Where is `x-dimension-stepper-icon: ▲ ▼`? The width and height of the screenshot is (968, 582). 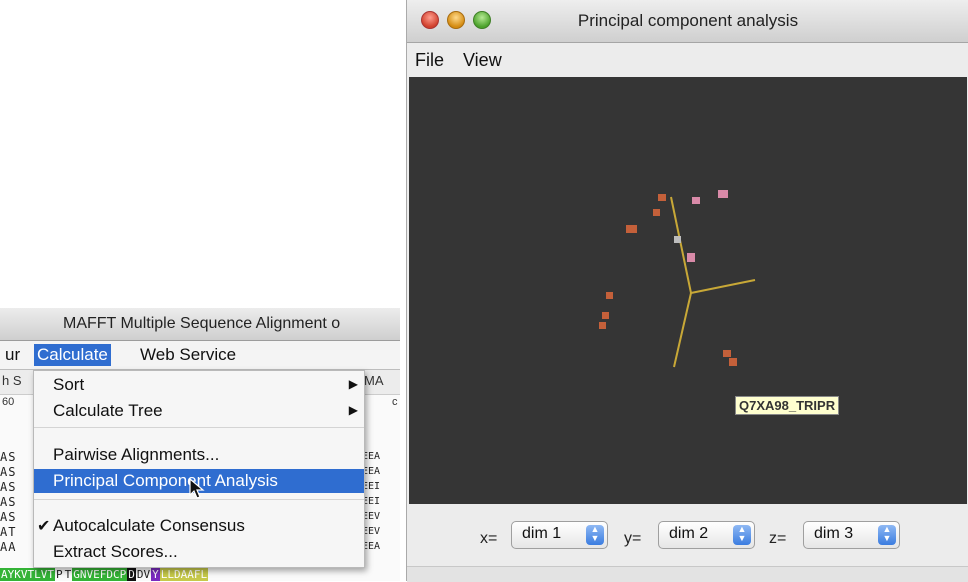 x-dimension-stepper-icon: ▲ ▼ is located at coordinates (595, 535).